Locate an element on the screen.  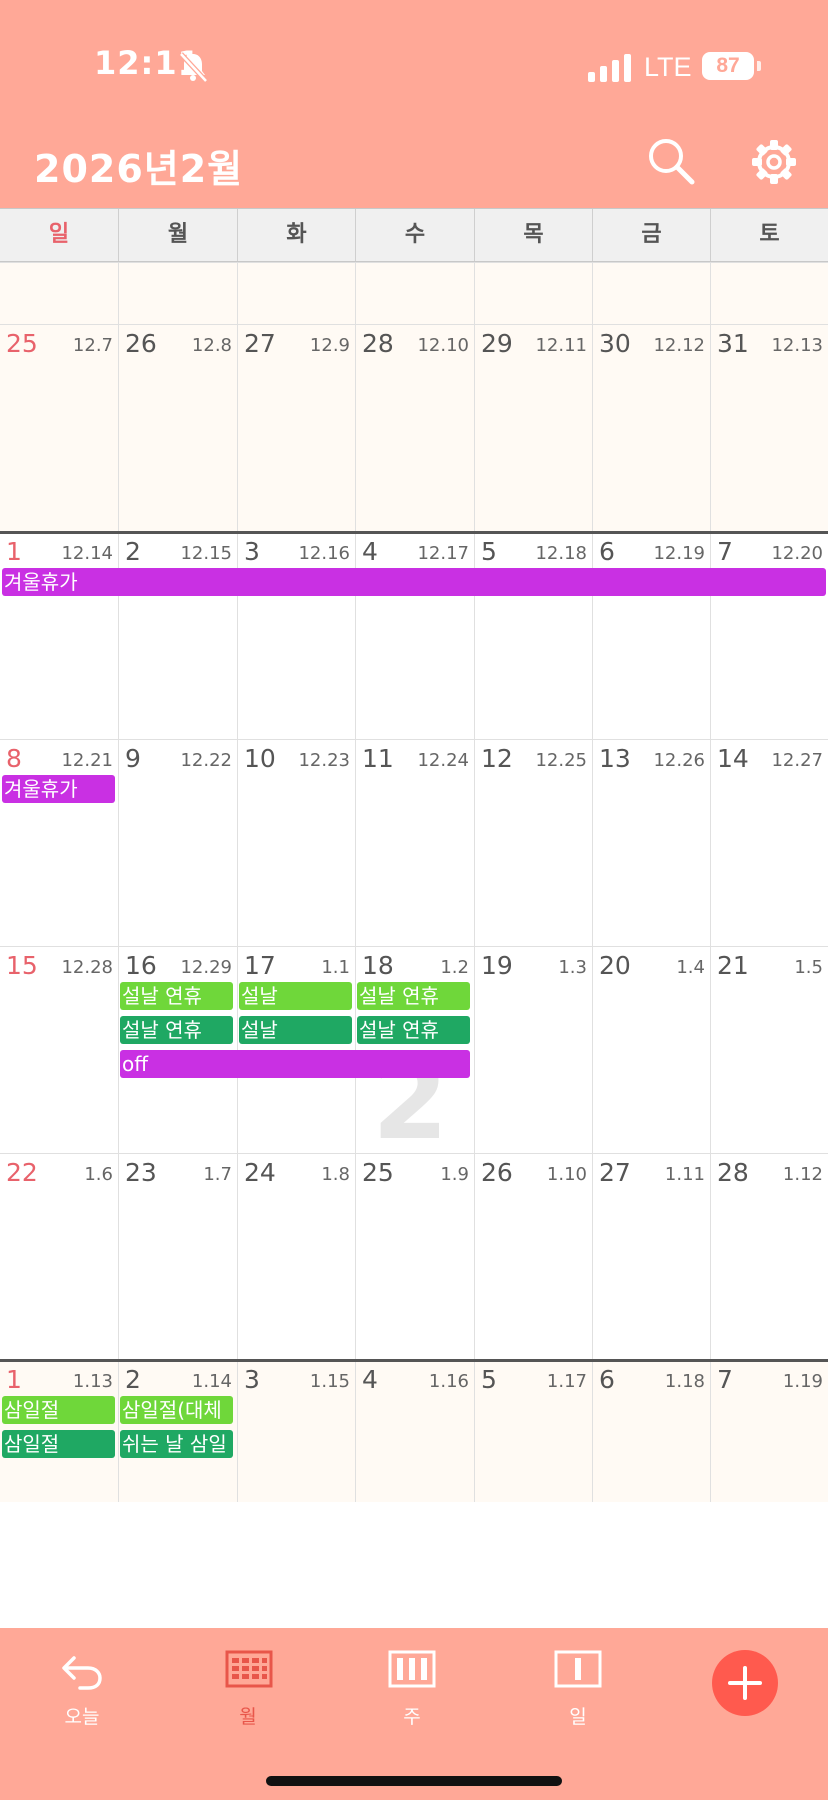
lunar-date: 12.7 is located at coordinates (92, 345).